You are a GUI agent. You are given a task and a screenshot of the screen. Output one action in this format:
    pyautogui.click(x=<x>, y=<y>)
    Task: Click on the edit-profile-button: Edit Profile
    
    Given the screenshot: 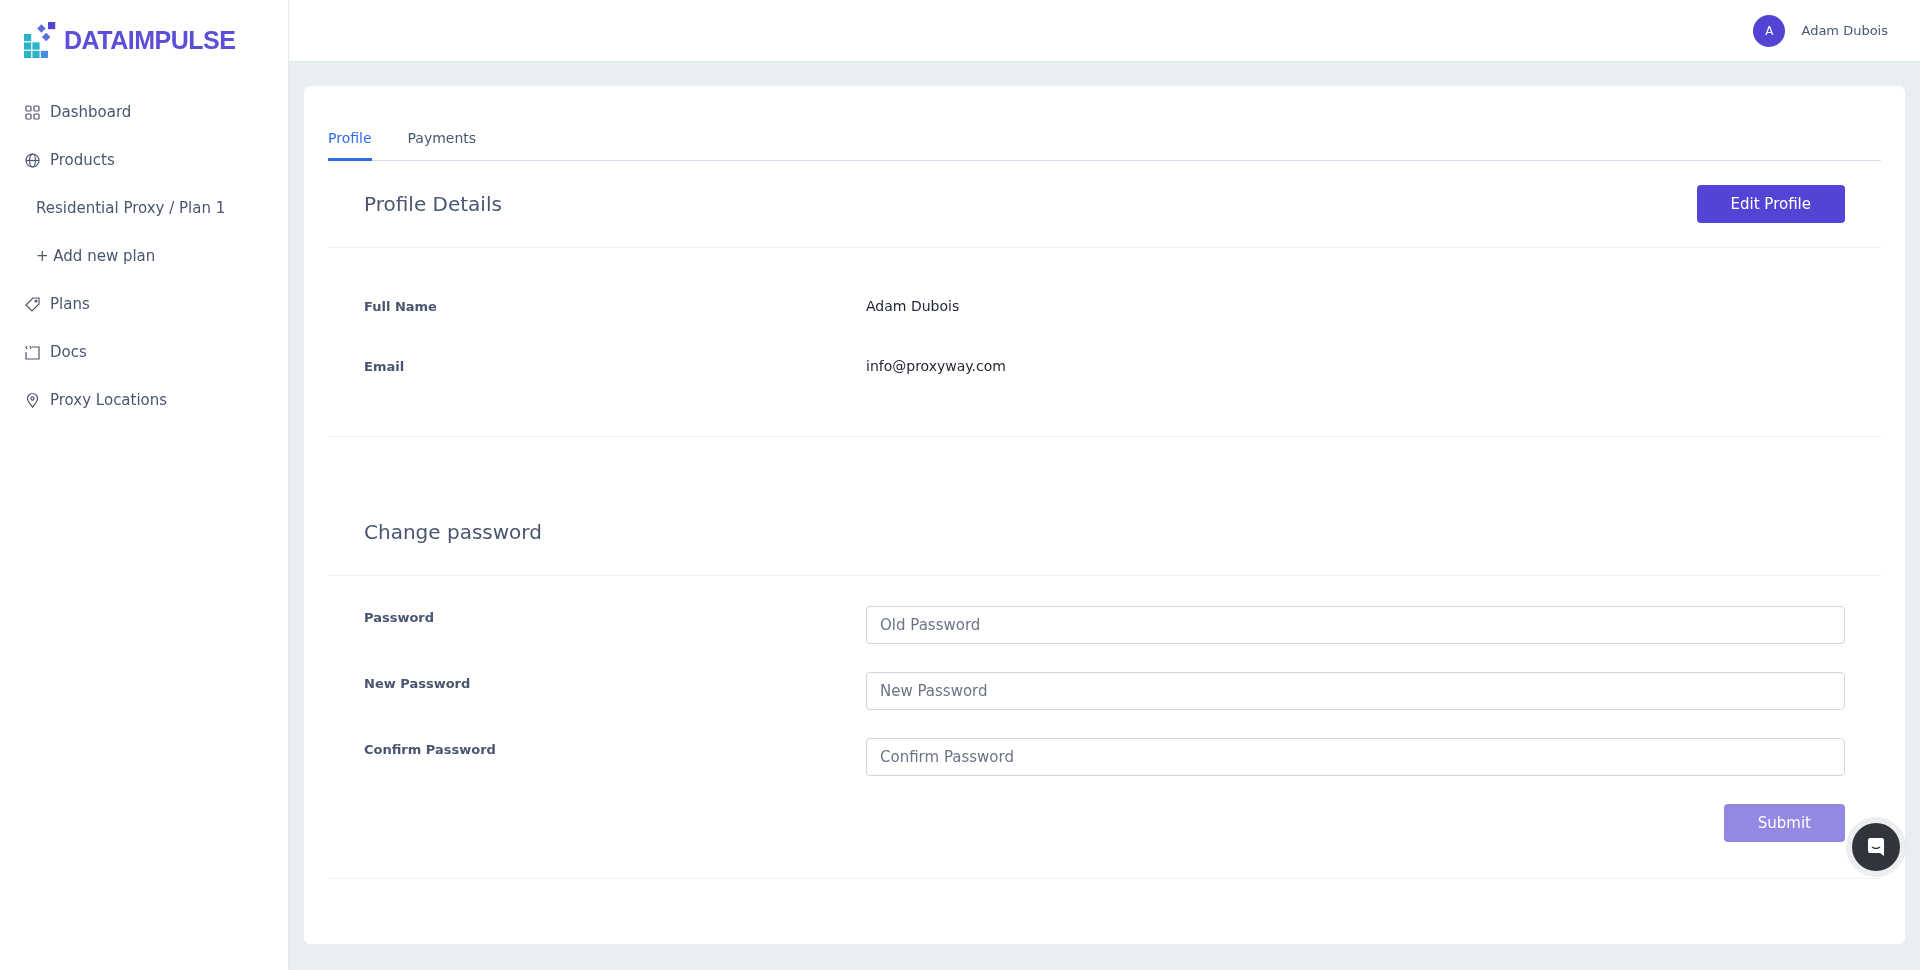 What is the action you would take?
    pyautogui.click(x=1770, y=204)
    